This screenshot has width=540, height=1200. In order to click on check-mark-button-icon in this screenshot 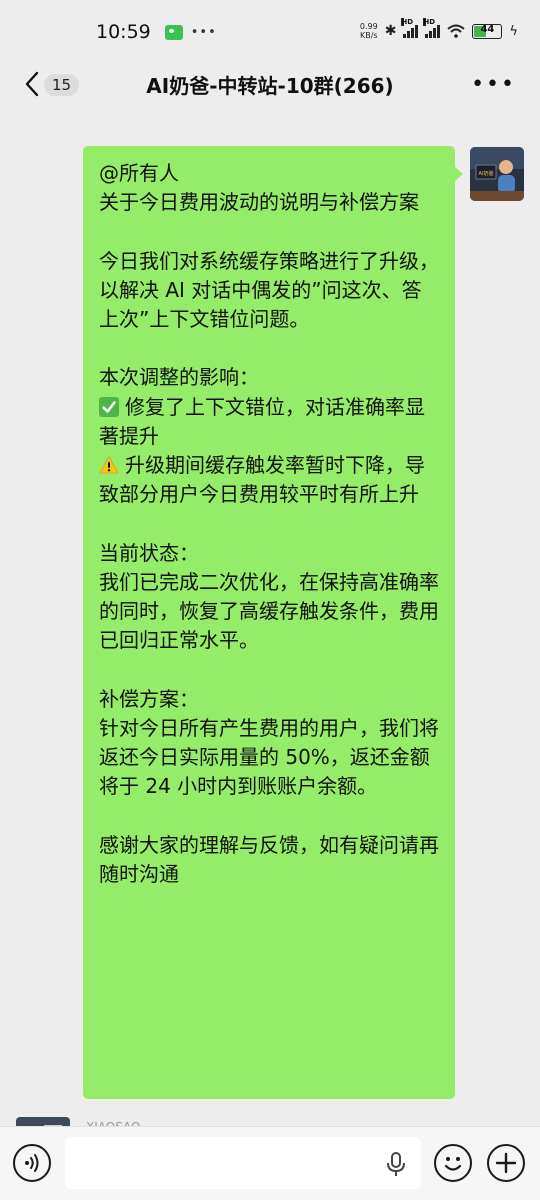, I will do `click(109, 406)`.